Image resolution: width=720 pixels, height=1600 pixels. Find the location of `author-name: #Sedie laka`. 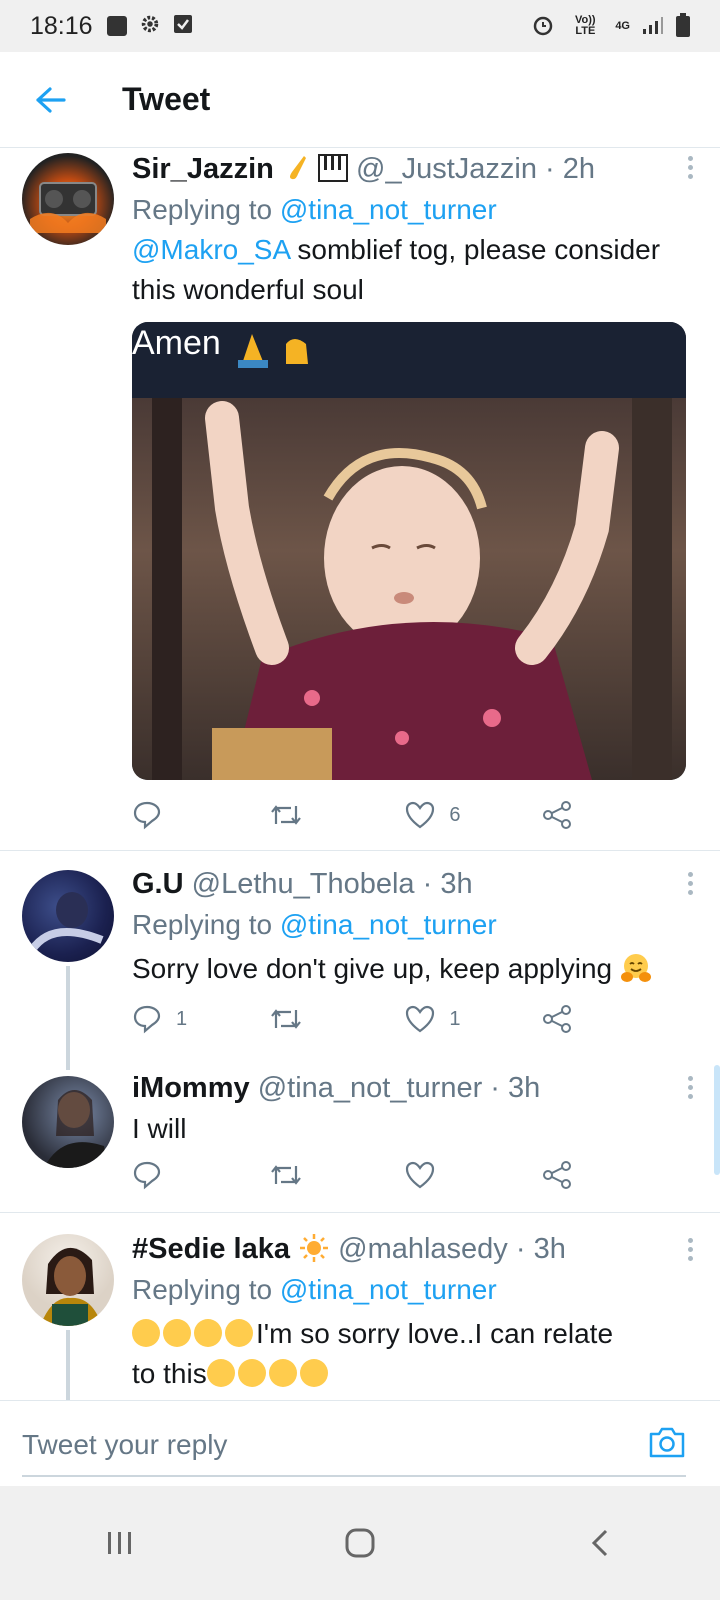

author-name: #Sedie laka is located at coordinates (211, 1249).